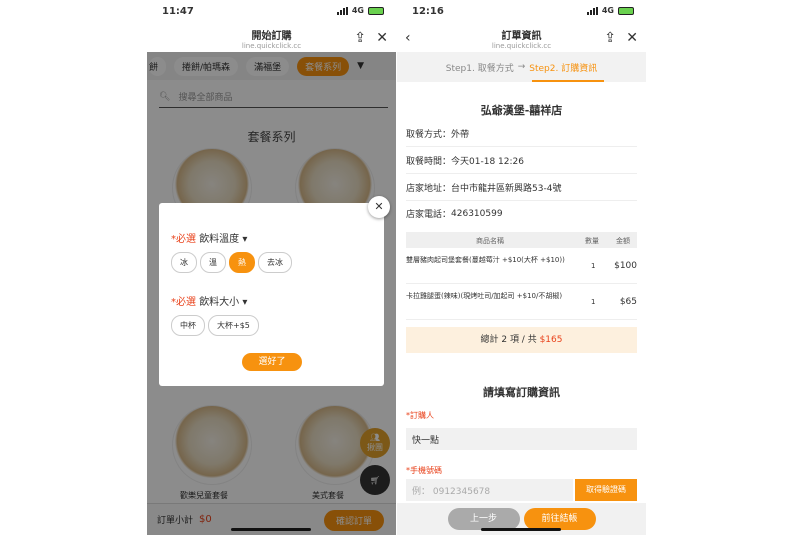 Image resolution: width=794 pixels, height=535 pixels. What do you see at coordinates (563, 68) in the screenshot?
I see `step-2: Step2. 訂購資訊` at bounding box center [563, 68].